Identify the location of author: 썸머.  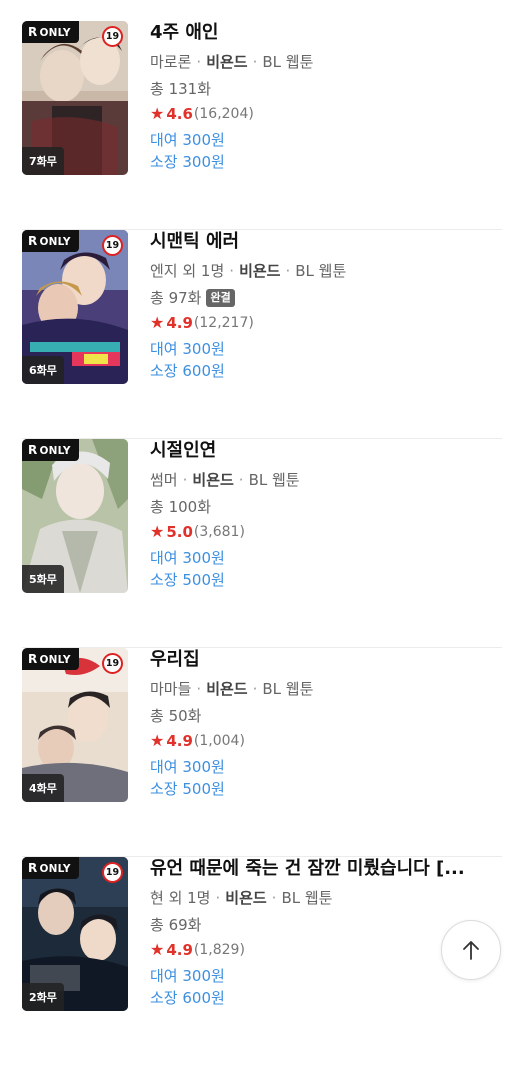
(164, 480).